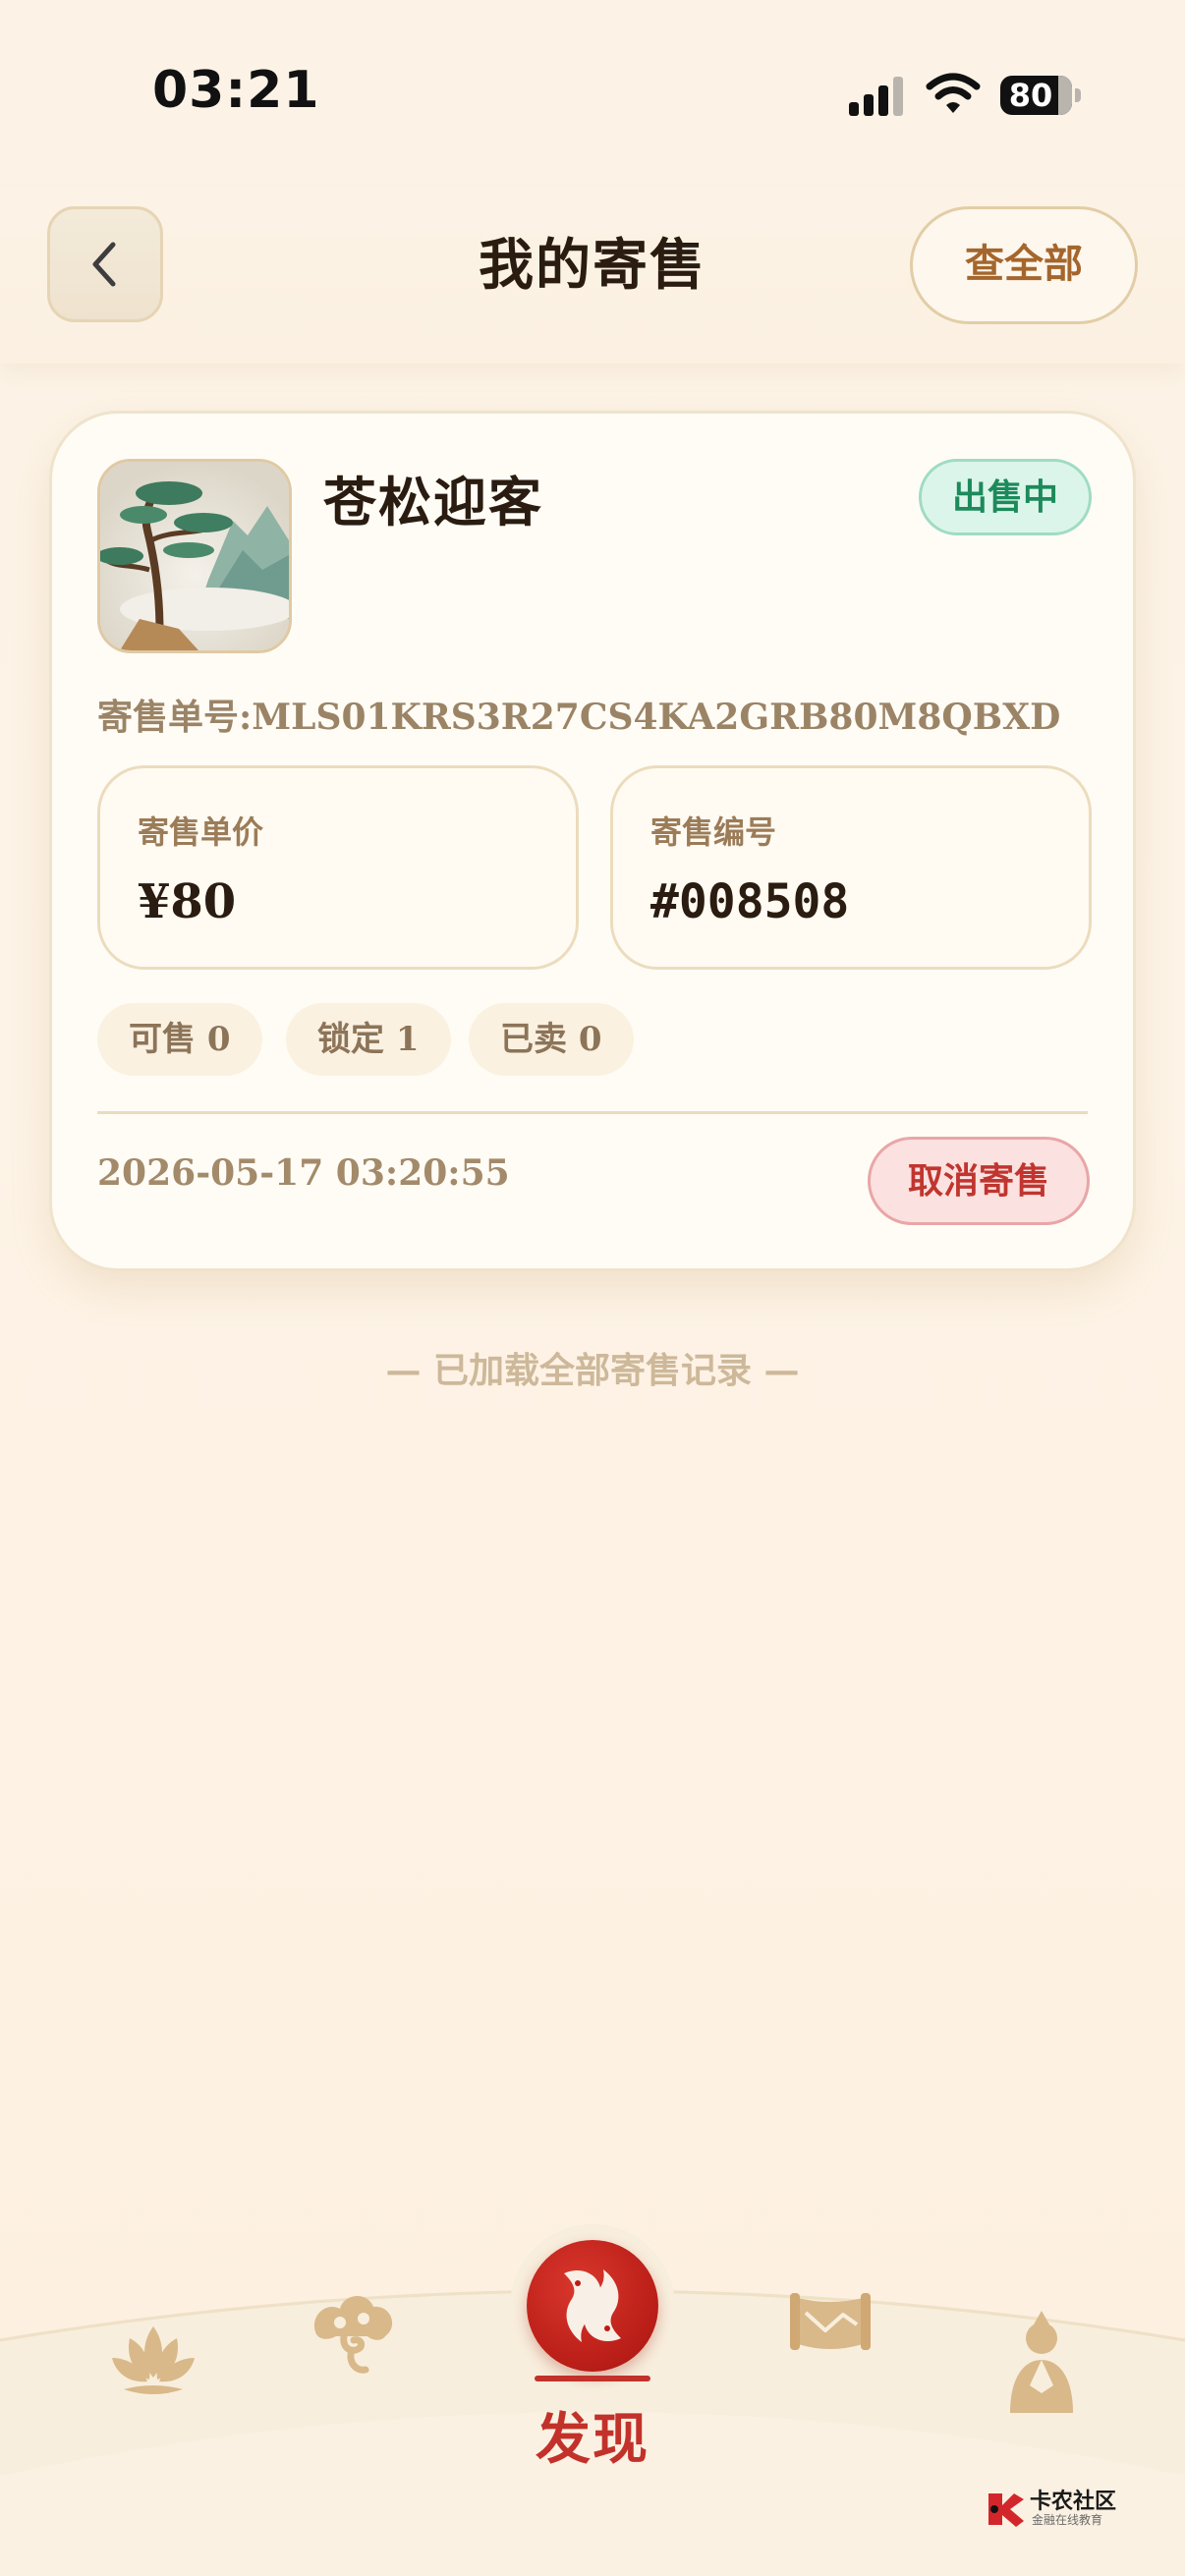  I want to click on view-all-button: 查全部, so click(1024, 265).